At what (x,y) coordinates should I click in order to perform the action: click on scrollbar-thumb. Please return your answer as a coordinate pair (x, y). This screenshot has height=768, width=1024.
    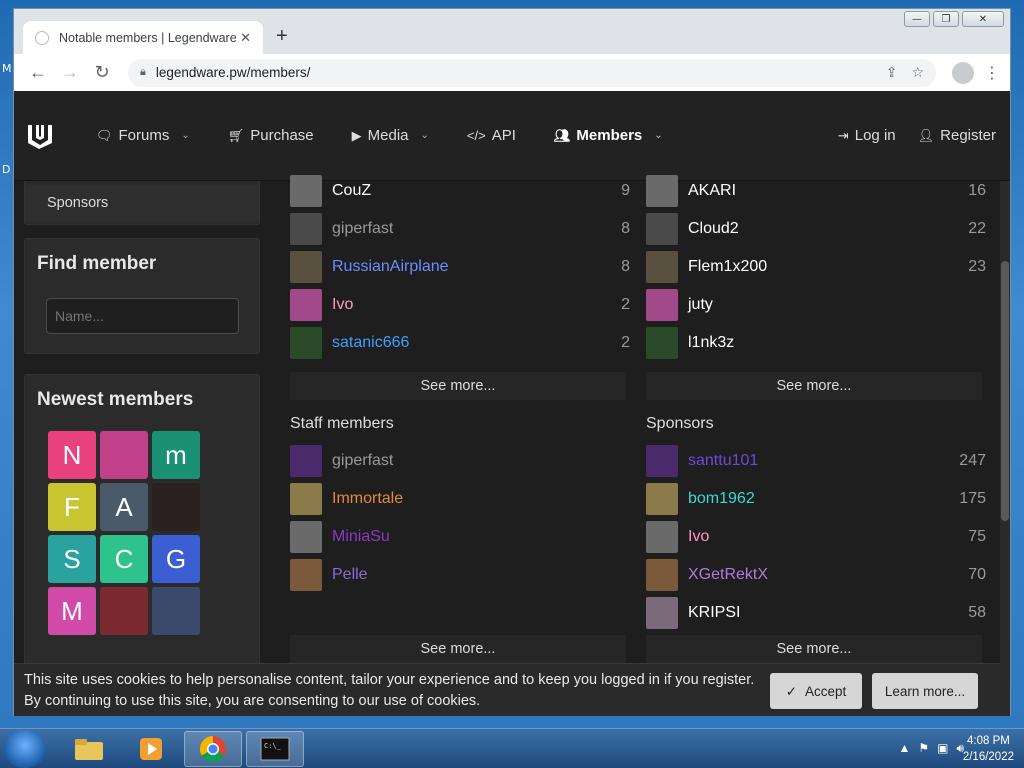
    Looking at the image, I should click on (1005, 391).